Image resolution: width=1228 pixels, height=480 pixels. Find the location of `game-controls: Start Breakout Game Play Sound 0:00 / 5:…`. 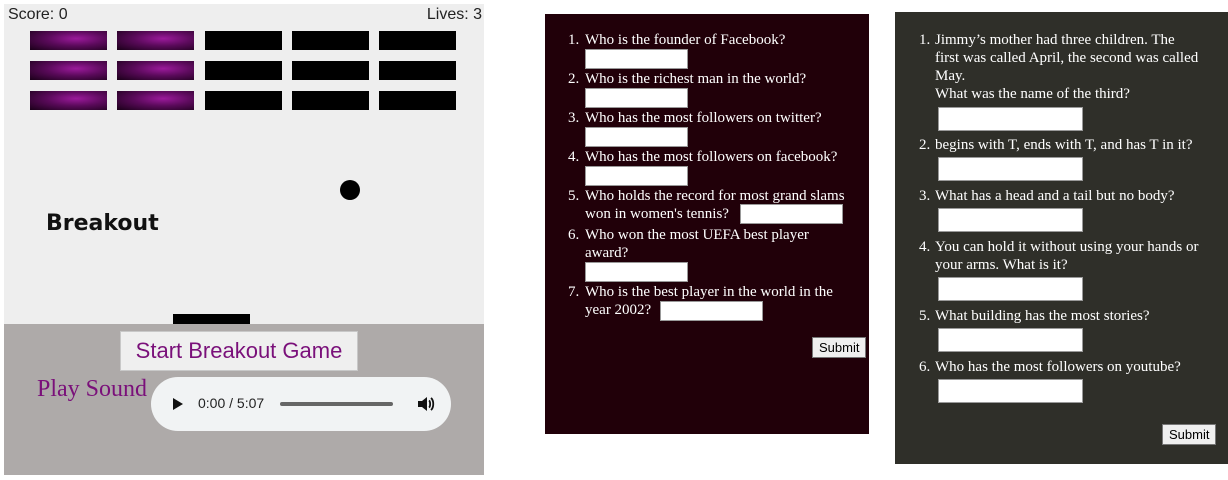

game-controls: Start Breakout Game Play Sound 0:00 / 5:… is located at coordinates (244, 399).